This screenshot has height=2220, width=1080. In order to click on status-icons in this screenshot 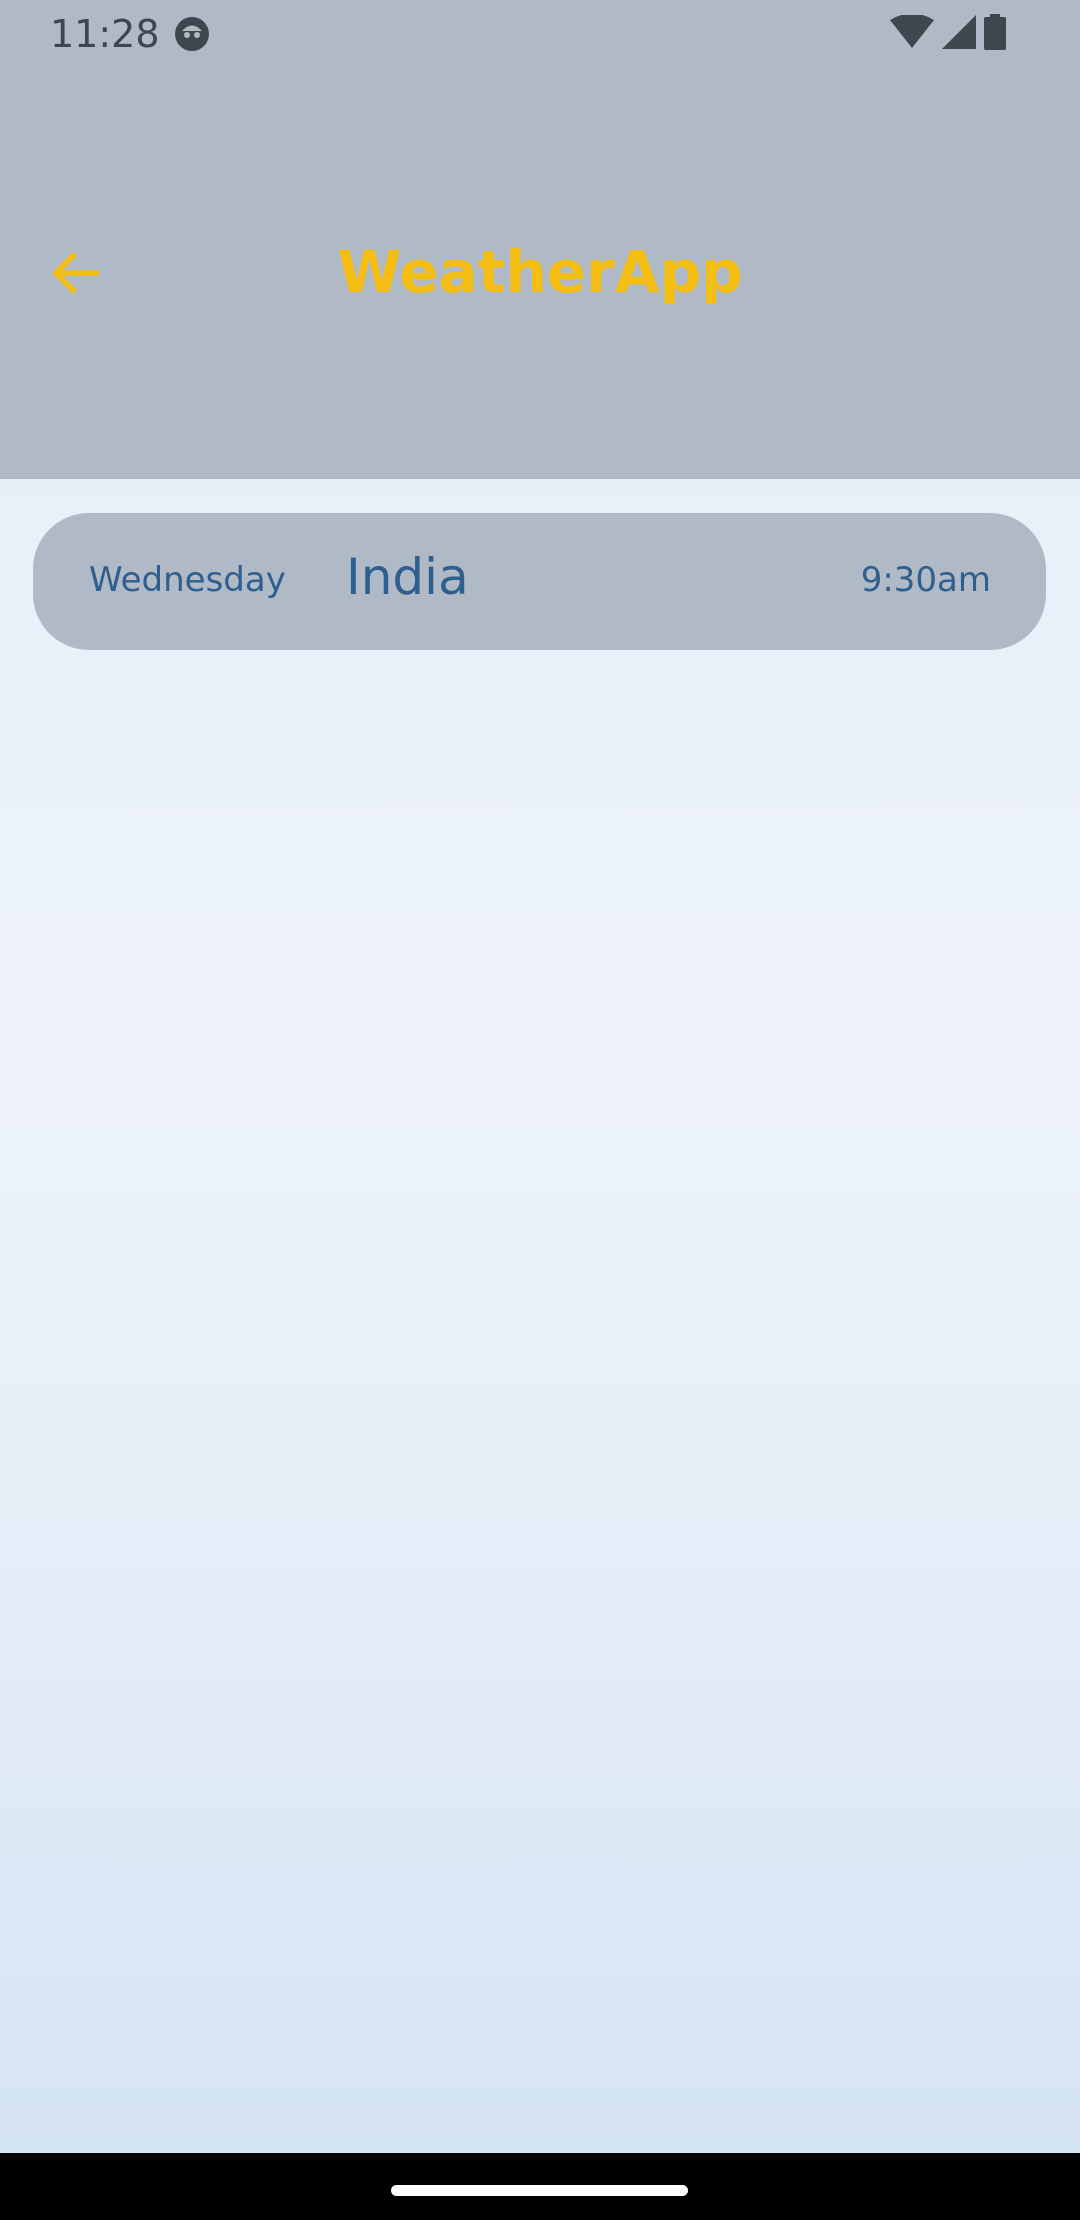, I will do `click(948, 33)`.